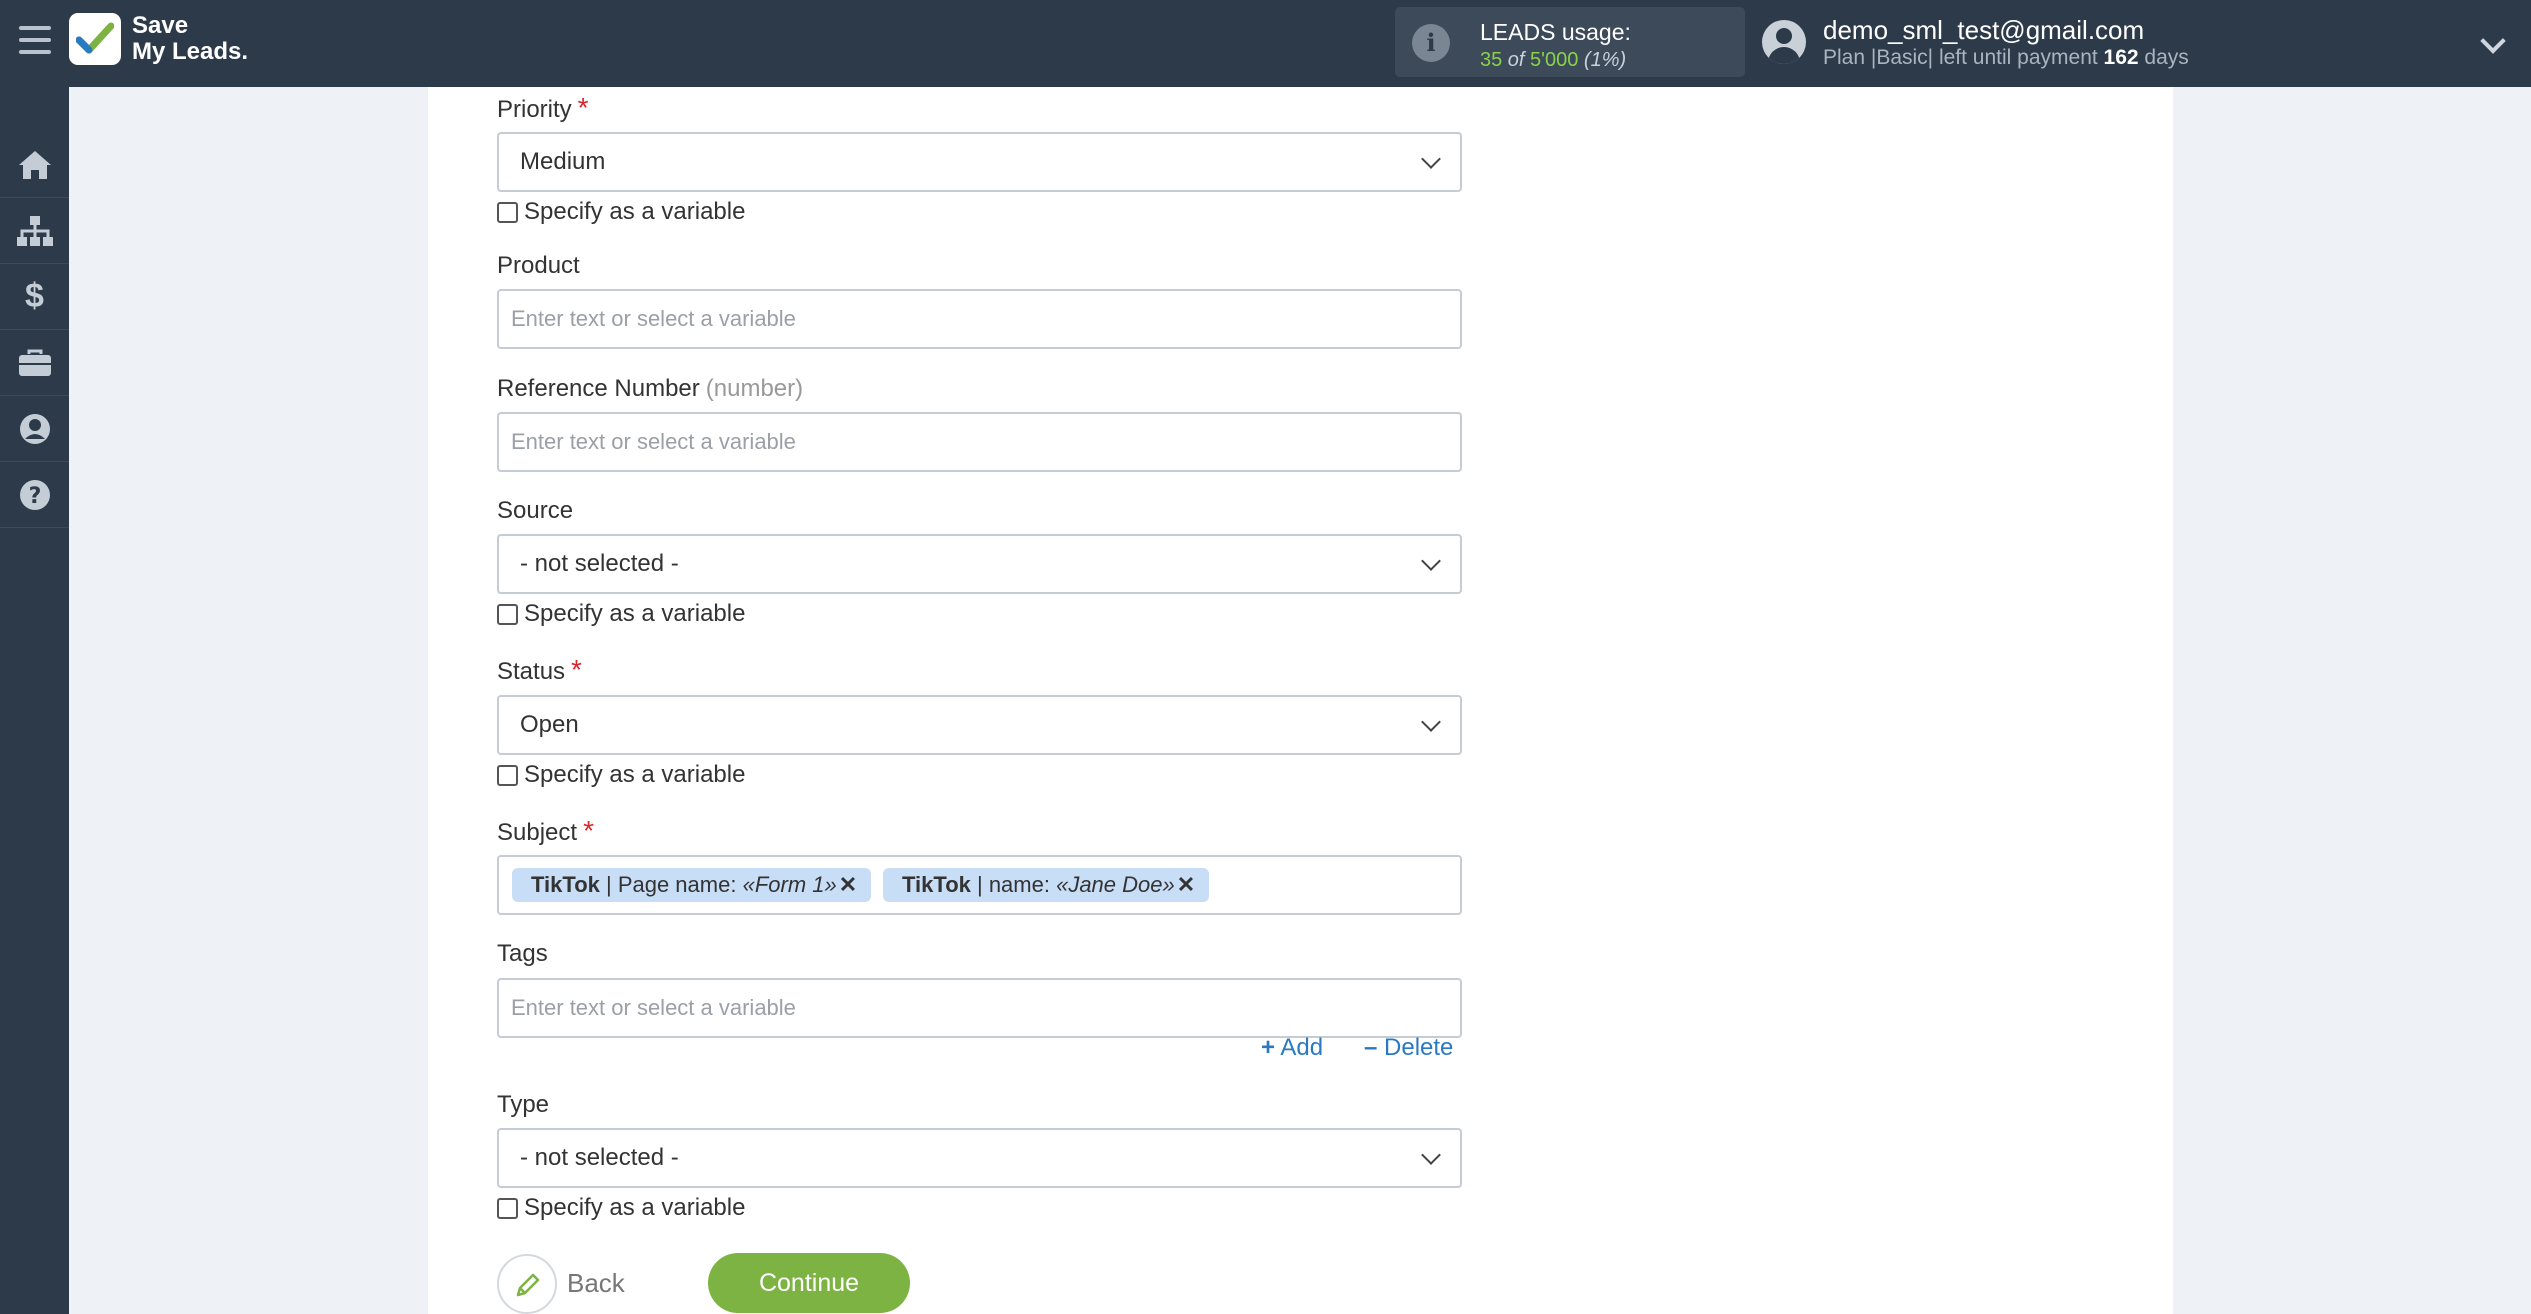 This screenshot has width=2531, height=1314. I want to click on source-specify-variable: Specify as a variable, so click(621, 614).